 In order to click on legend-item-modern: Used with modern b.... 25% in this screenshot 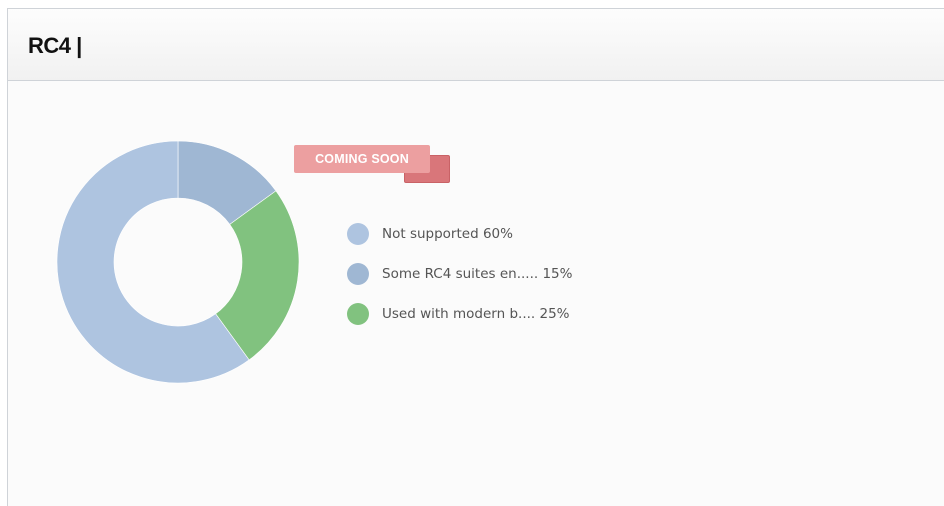, I will do `click(459, 314)`.